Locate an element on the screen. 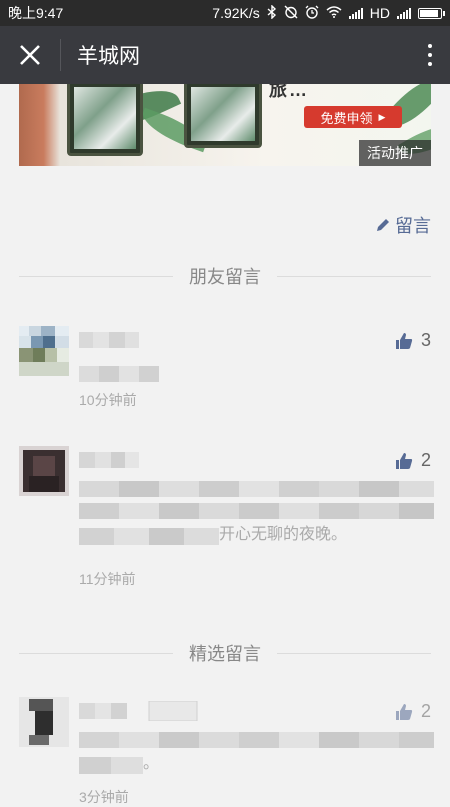 This screenshot has width=450, height=807. comment-text is located at coordinates (256, 374).